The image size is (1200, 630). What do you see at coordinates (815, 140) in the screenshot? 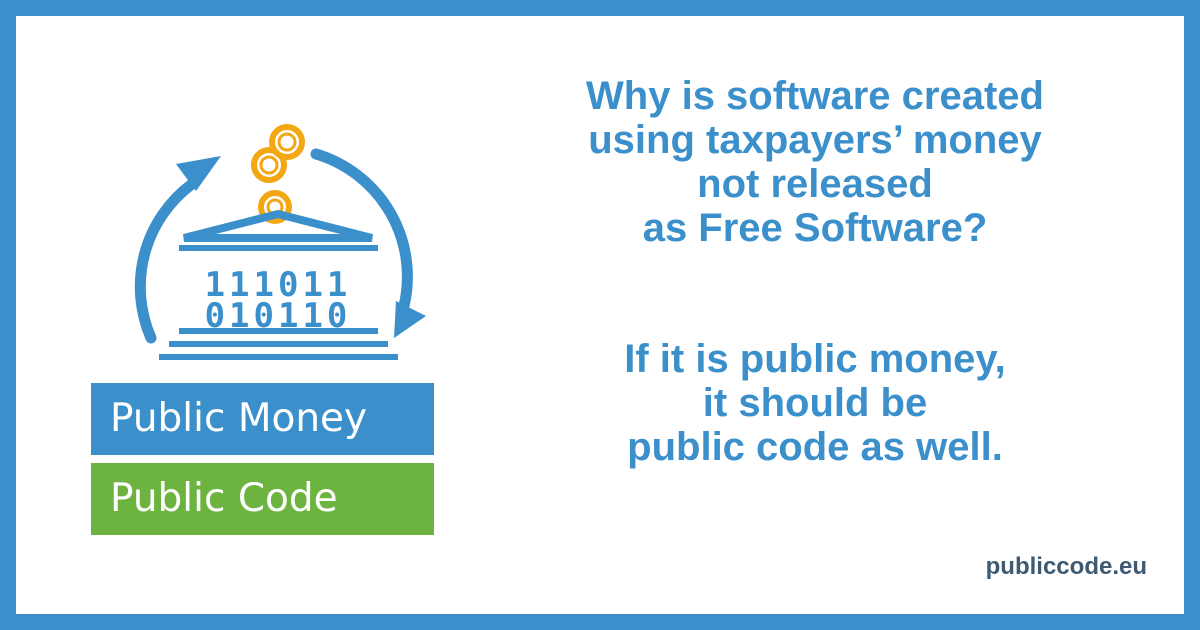
I see `question-line: using taxpayers’ money` at bounding box center [815, 140].